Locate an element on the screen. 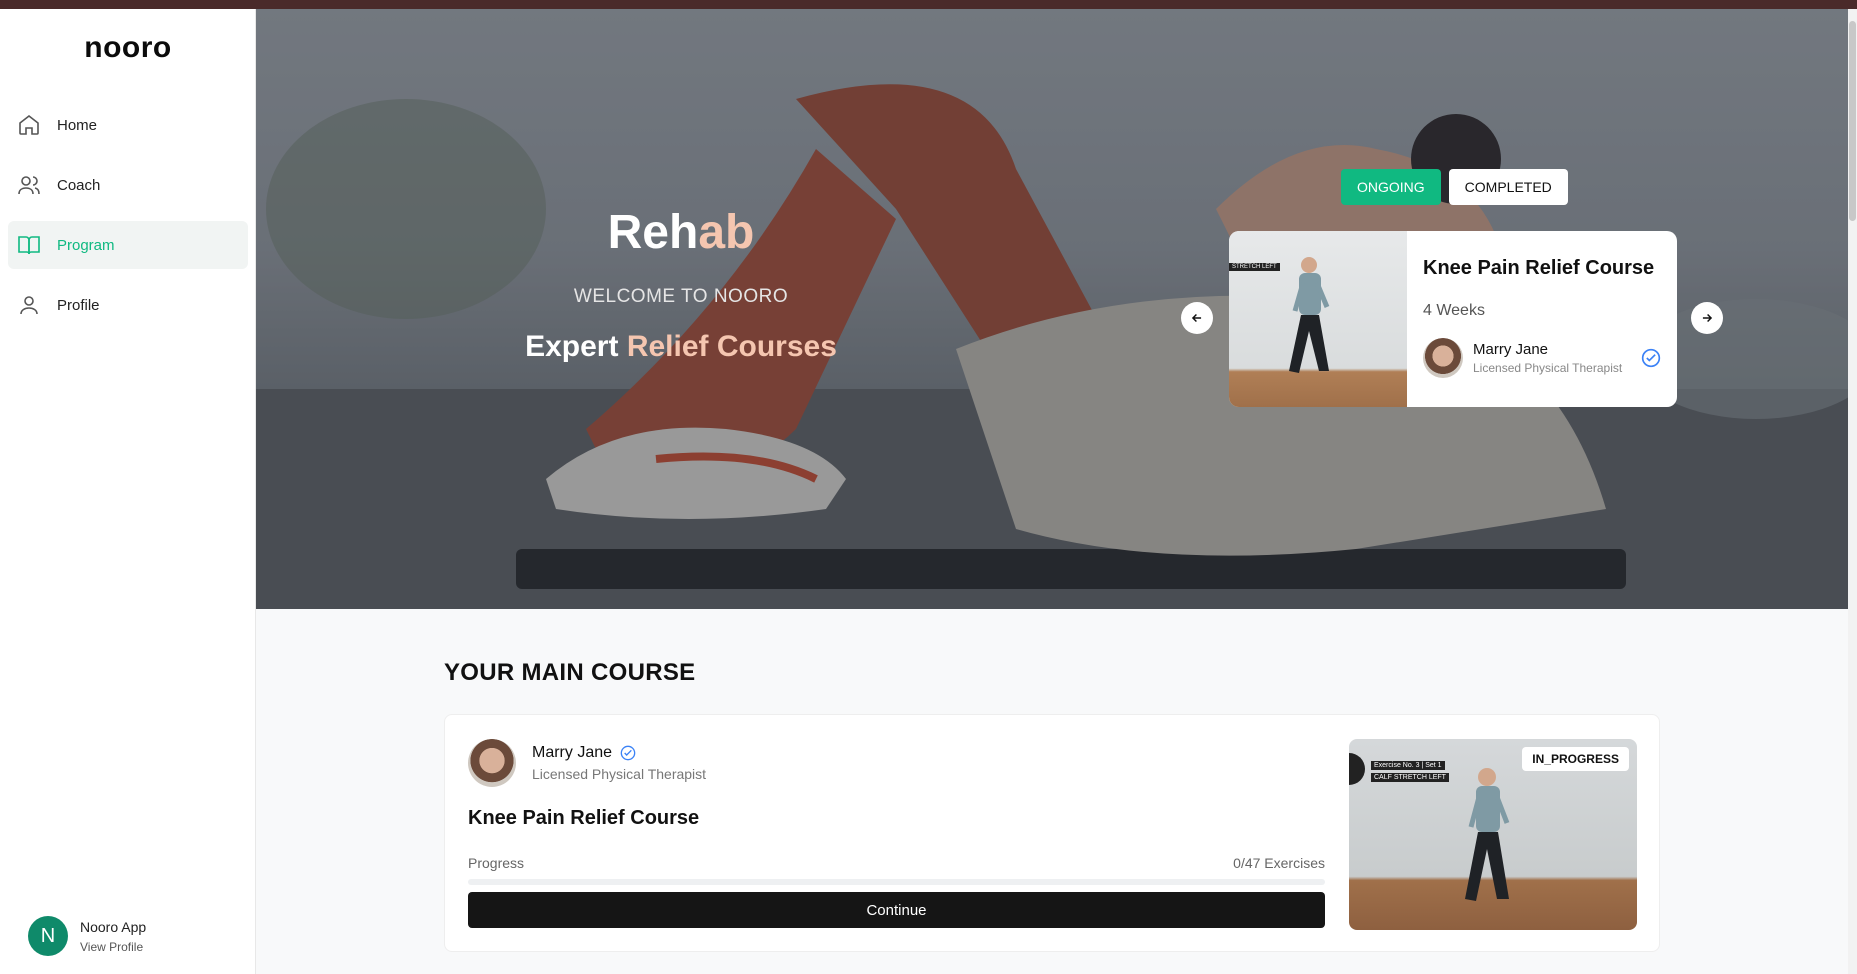  arrow-right-icon is located at coordinates (1707, 318).